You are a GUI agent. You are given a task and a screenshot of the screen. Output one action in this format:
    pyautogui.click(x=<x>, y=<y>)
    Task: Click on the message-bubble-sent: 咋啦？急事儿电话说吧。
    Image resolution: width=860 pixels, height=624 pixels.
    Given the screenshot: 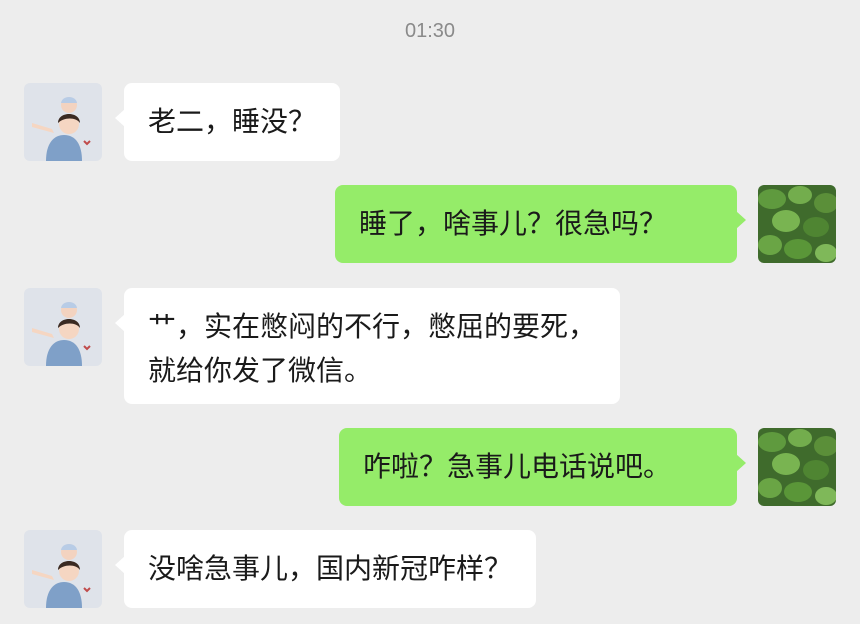 What is the action you would take?
    pyautogui.click(x=542, y=467)
    